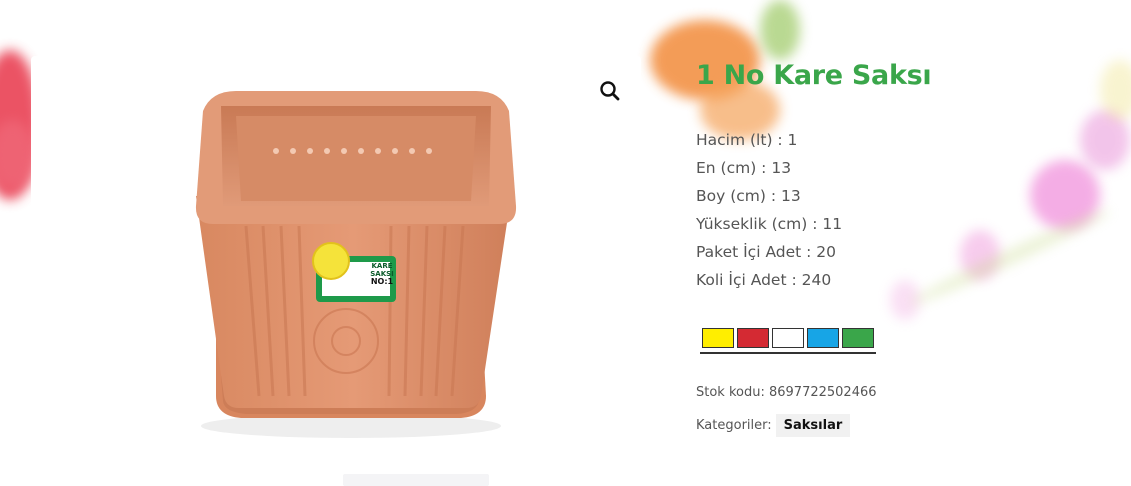 The height and width of the screenshot is (486, 1131). What do you see at coordinates (382, 274) in the screenshot?
I see `pot-label-text: KARE SAKSI NO:1` at bounding box center [382, 274].